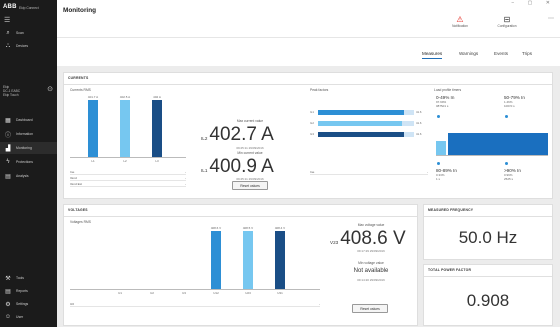 This screenshot has height=327, width=560. What do you see at coordinates (527, 53) in the screenshot?
I see `tab-trips: Trips` at bounding box center [527, 53].